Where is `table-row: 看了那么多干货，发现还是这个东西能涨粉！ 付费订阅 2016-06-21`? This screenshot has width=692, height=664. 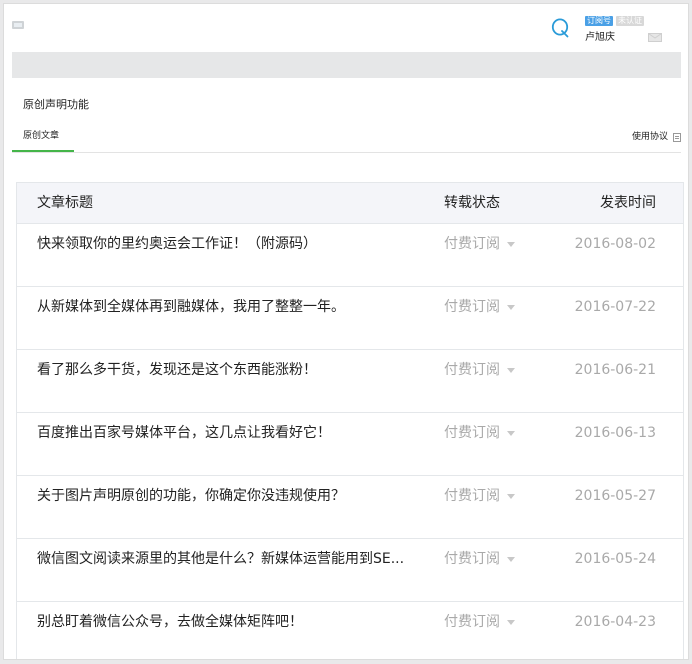 table-row: 看了那么多干货，发现还是这个东西能涨粉！ 付费订阅 2016-06-21 is located at coordinates (350, 381).